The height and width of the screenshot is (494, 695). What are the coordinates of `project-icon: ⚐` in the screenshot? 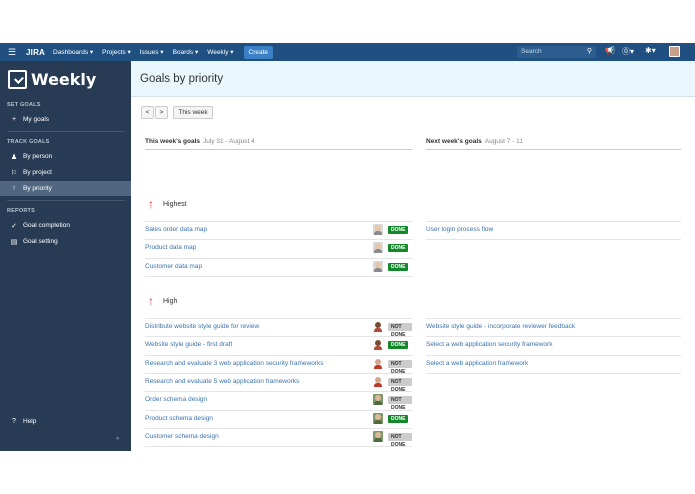 It's located at (14, 173).